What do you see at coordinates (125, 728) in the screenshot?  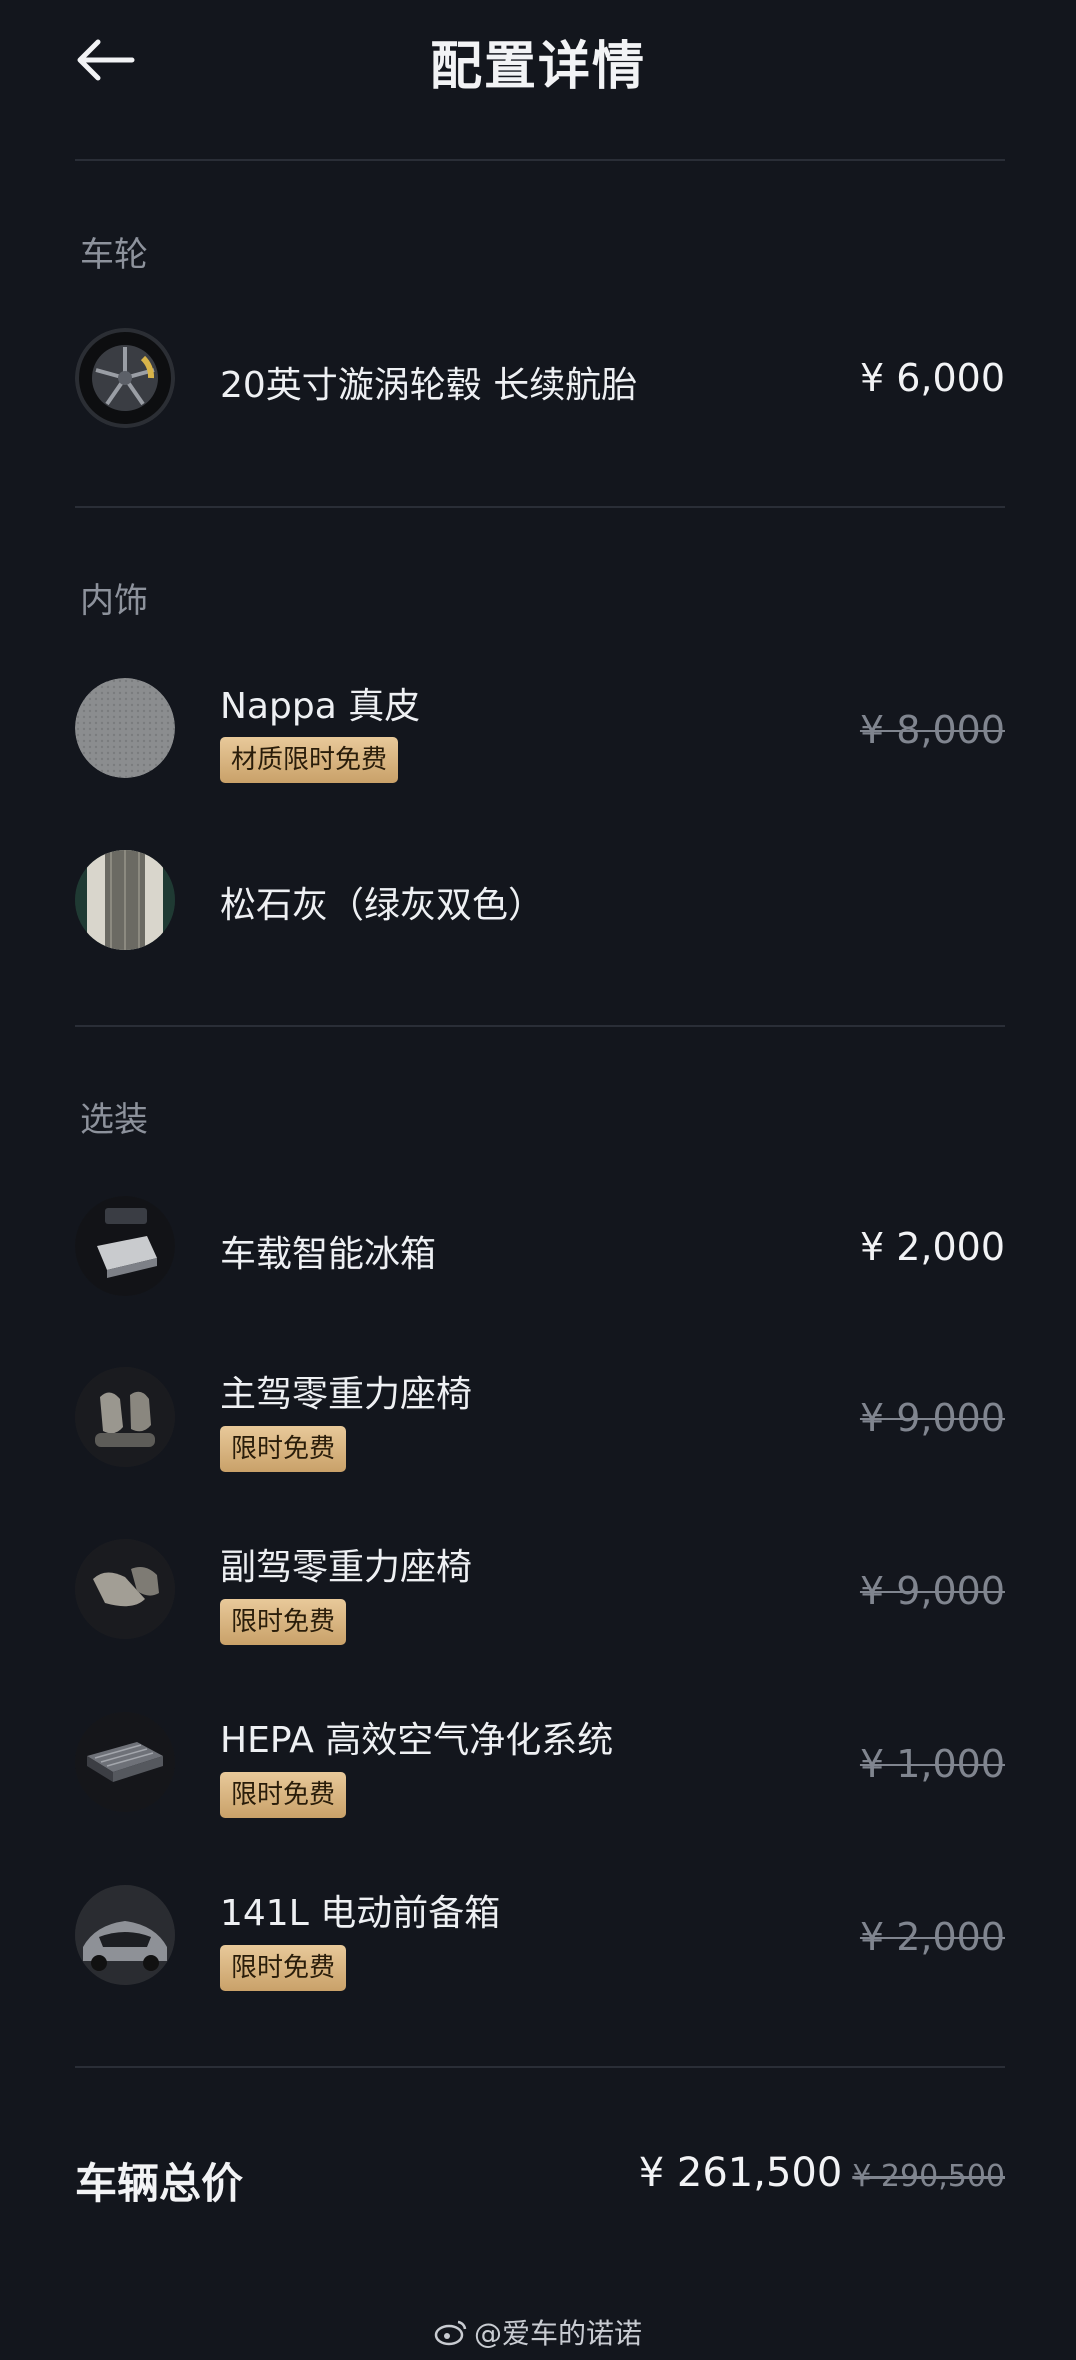 I see `leather-thumbnail` at bounding box center [125, 728].